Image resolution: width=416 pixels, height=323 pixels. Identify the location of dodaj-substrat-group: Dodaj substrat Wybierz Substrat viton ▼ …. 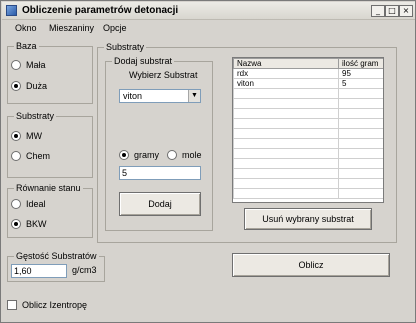
(159, 143).